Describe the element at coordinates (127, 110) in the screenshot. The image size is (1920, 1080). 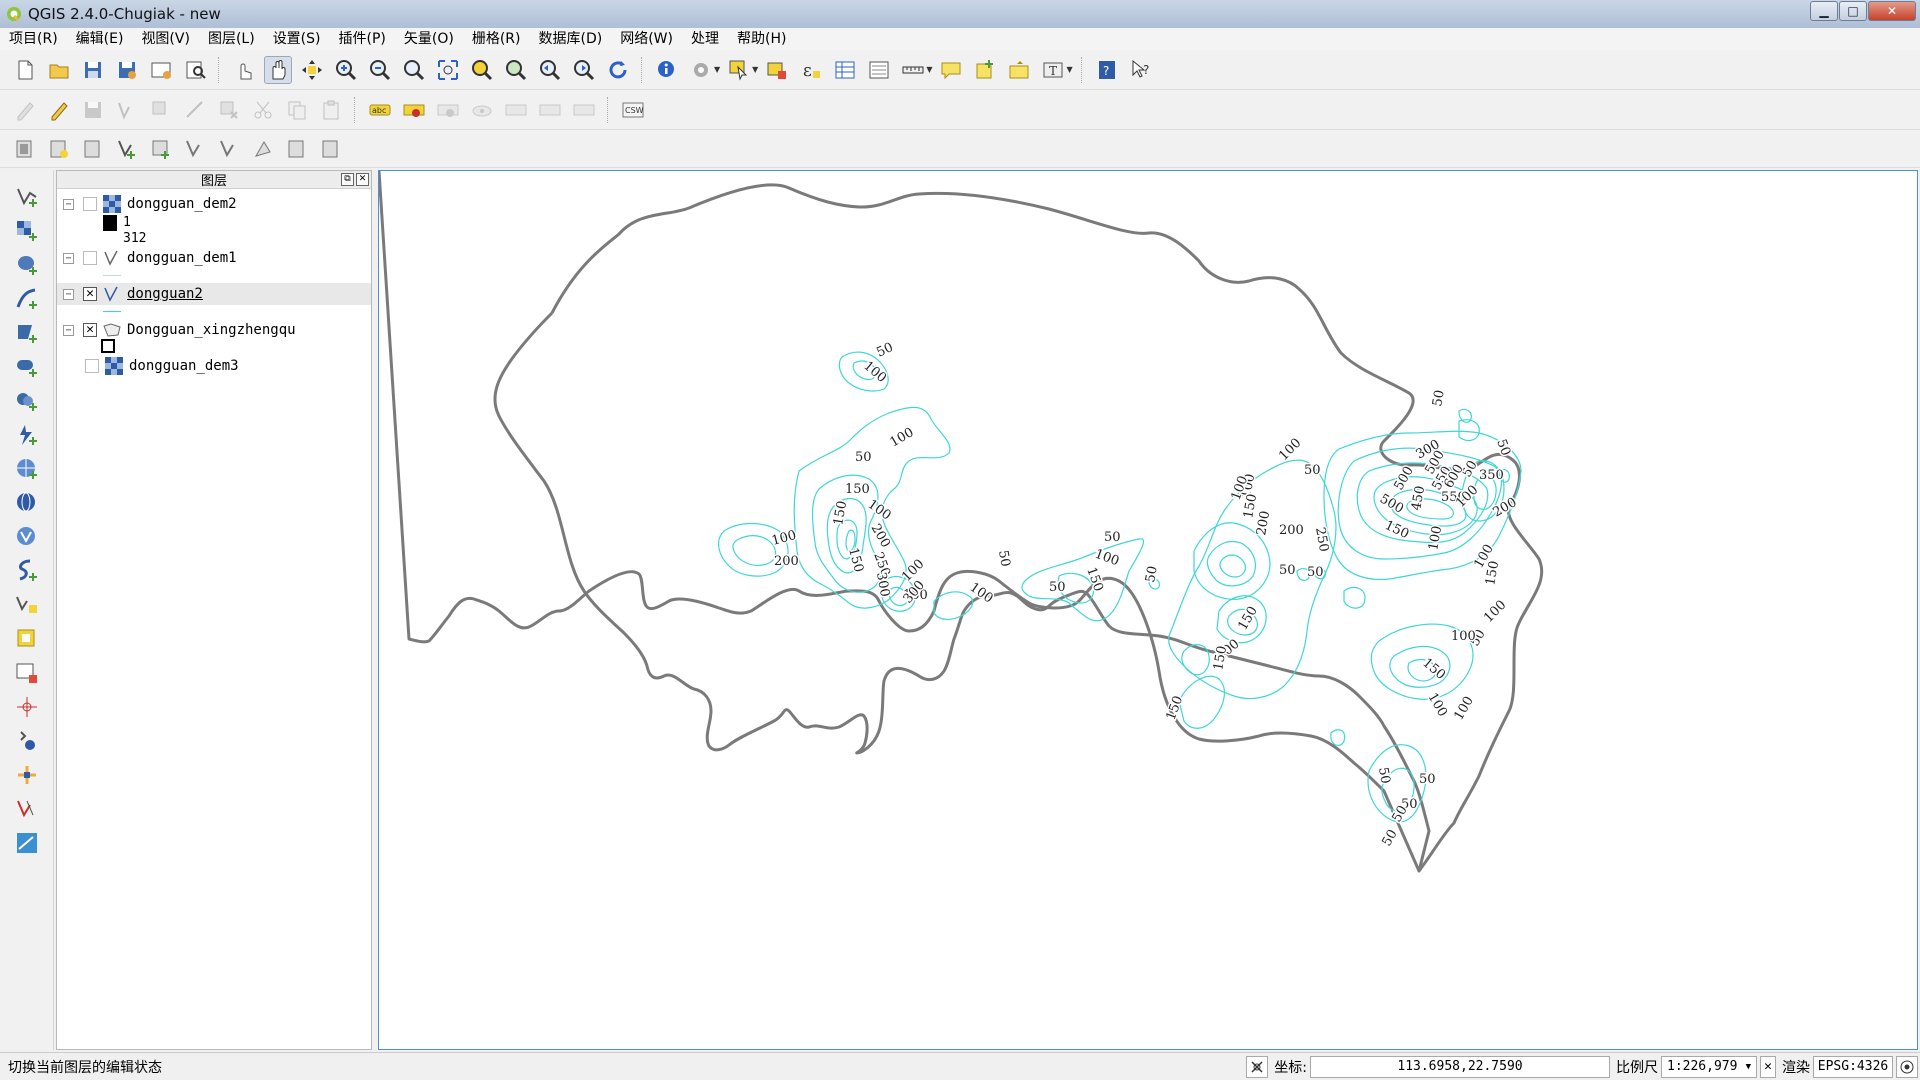
I see `add-feature-icon` at that location.